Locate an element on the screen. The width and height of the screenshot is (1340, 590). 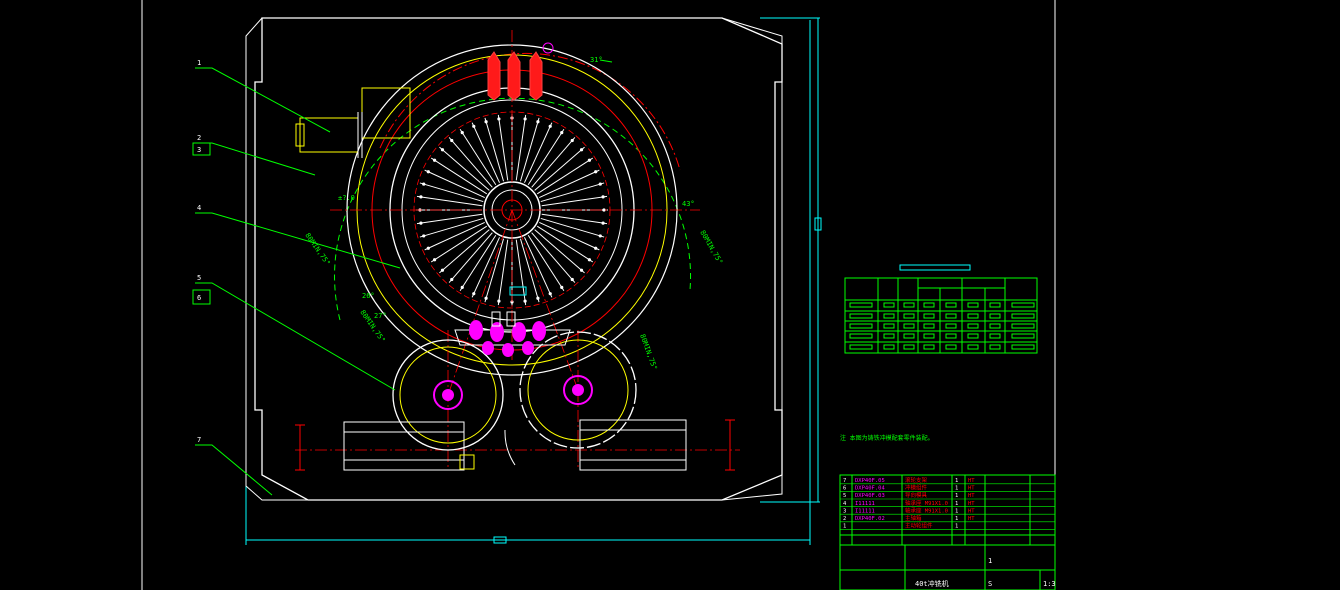
bom-row: 2 DXP40F.02 主轴箱 1 HT is located at coordinates (947, 518).